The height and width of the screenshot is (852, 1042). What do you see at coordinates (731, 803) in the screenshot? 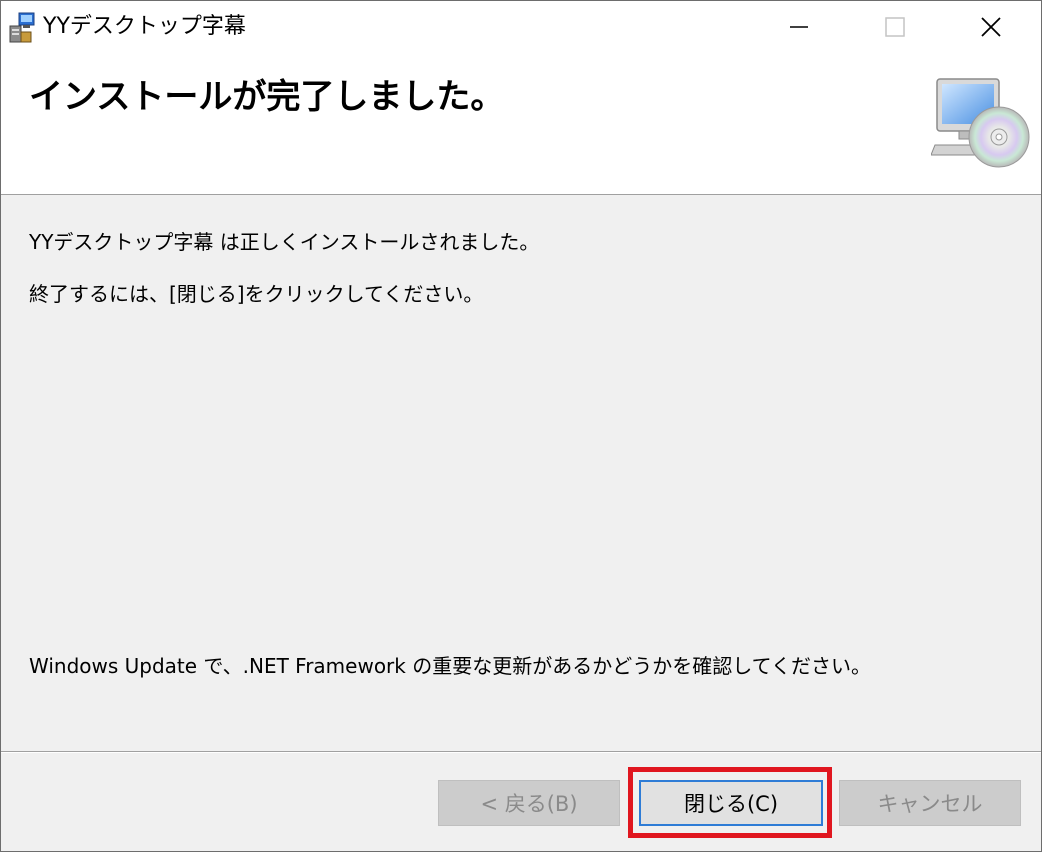
I see `close-button: 閉じる(C)` at bounding box center [731, 803].